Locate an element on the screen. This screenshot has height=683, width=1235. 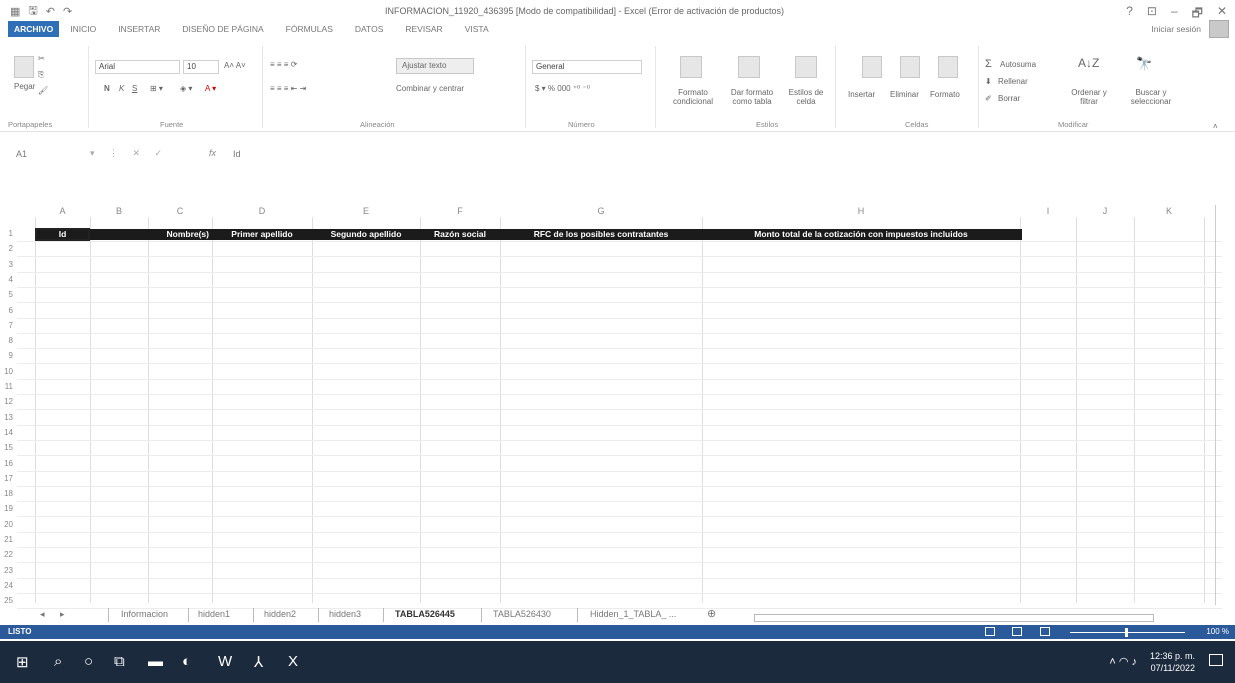
acrobat-icon: ⅄ is located at coordinates (258, 662).